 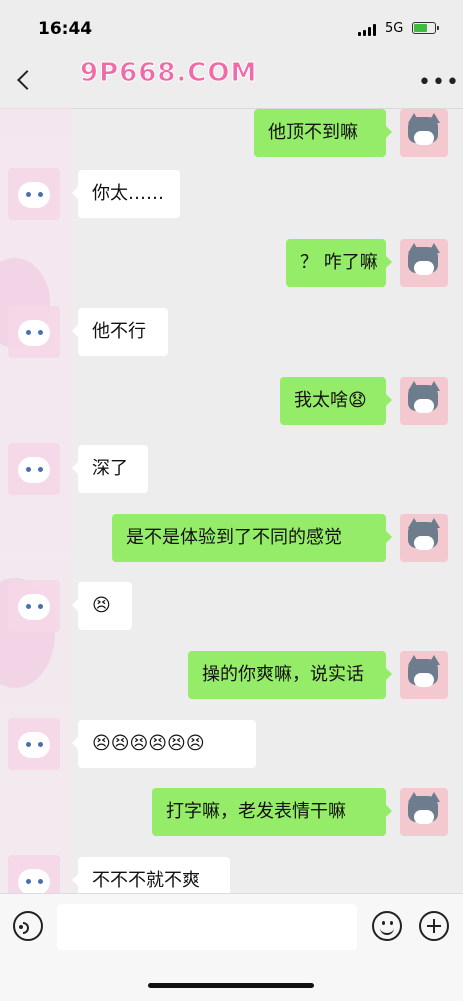 I want to click on message-row: 😣, so click(x=231, y=605).